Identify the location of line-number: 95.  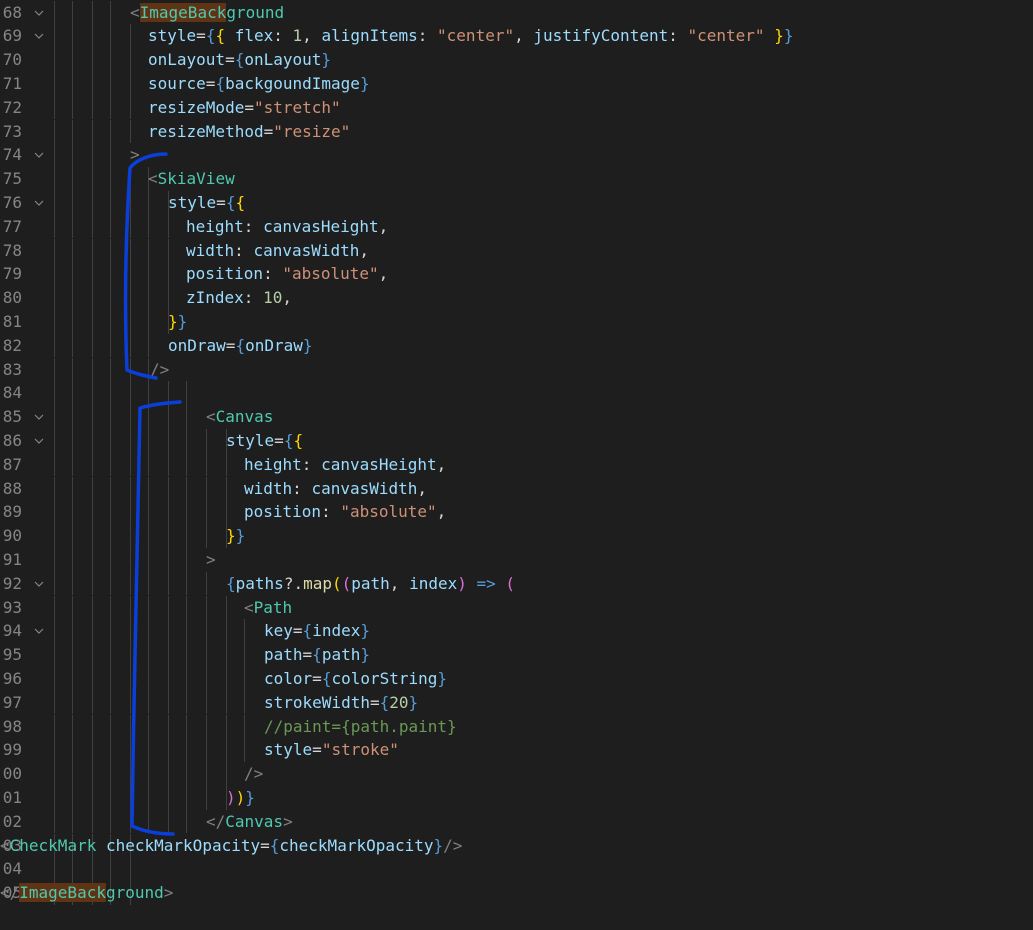
(12, 655).